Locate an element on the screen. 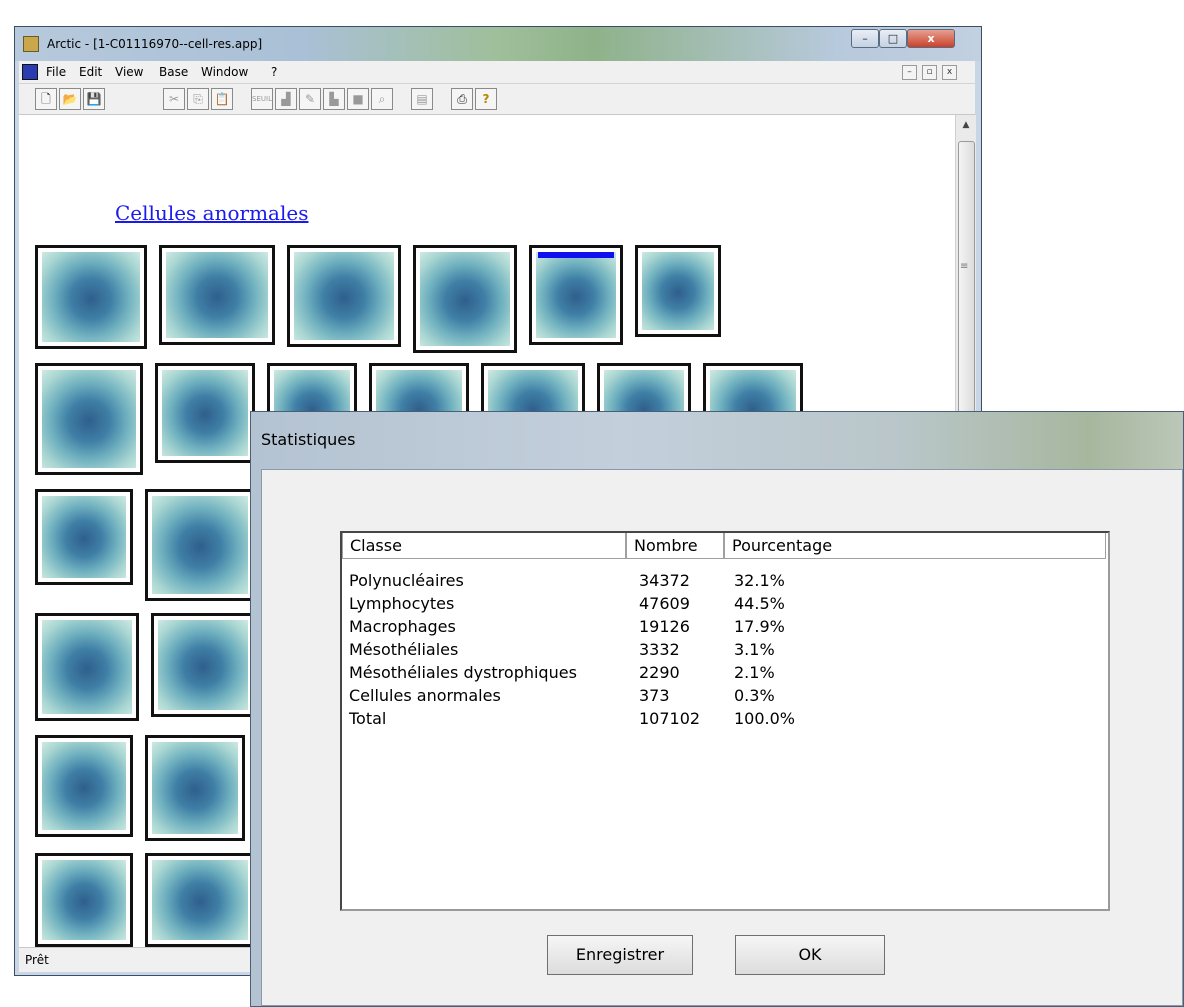  mdi-close-button: x is located at coordinates (949, 72).